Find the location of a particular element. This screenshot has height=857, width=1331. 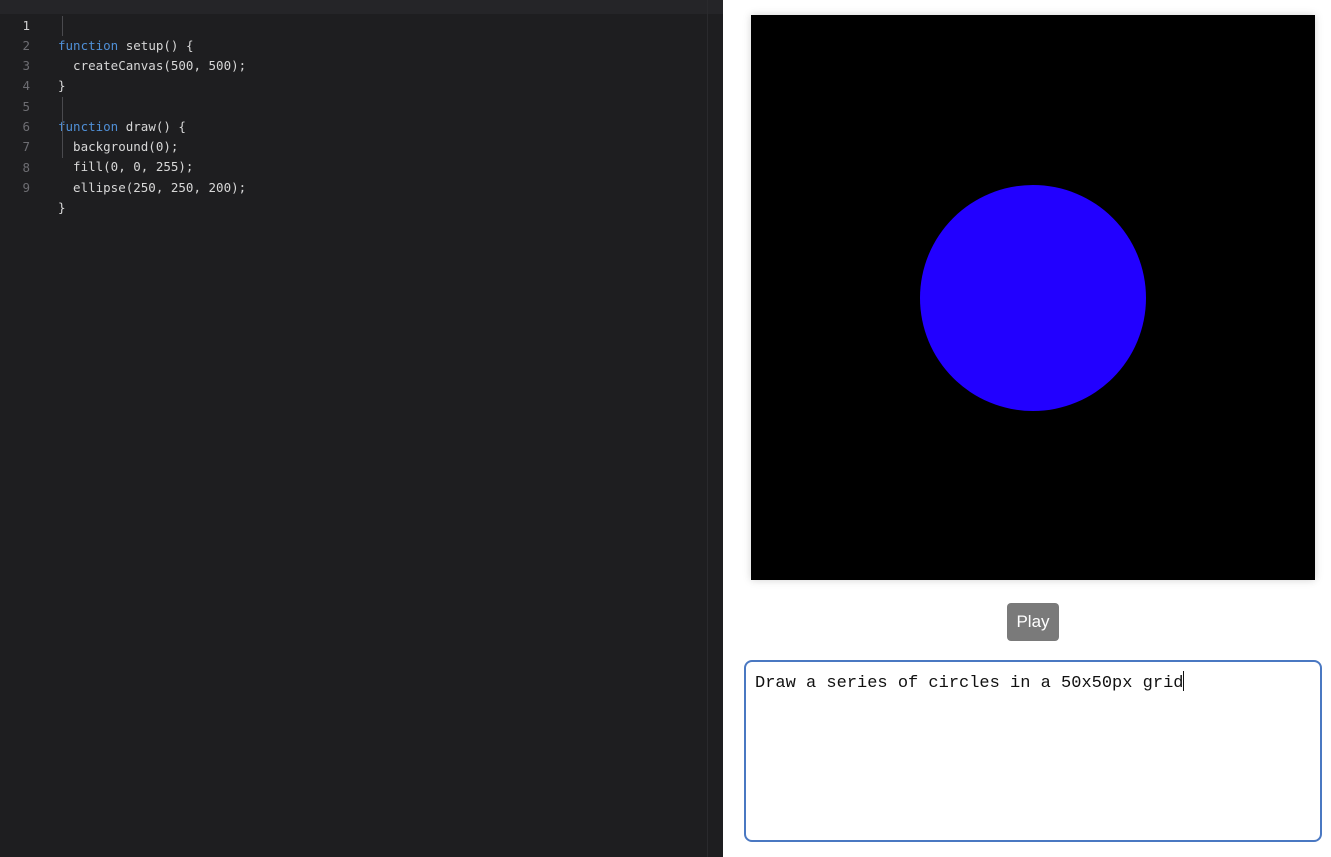

editor-margin-rule is located at coordinates (707, 428).